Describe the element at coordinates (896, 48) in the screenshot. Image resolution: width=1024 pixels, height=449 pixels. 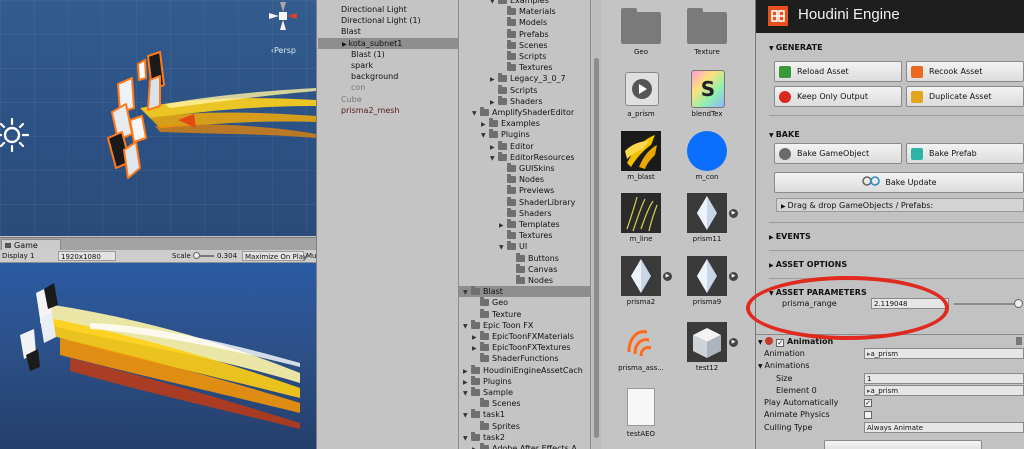
I see `generate-section-header: ▼ GENERATE` at that location.